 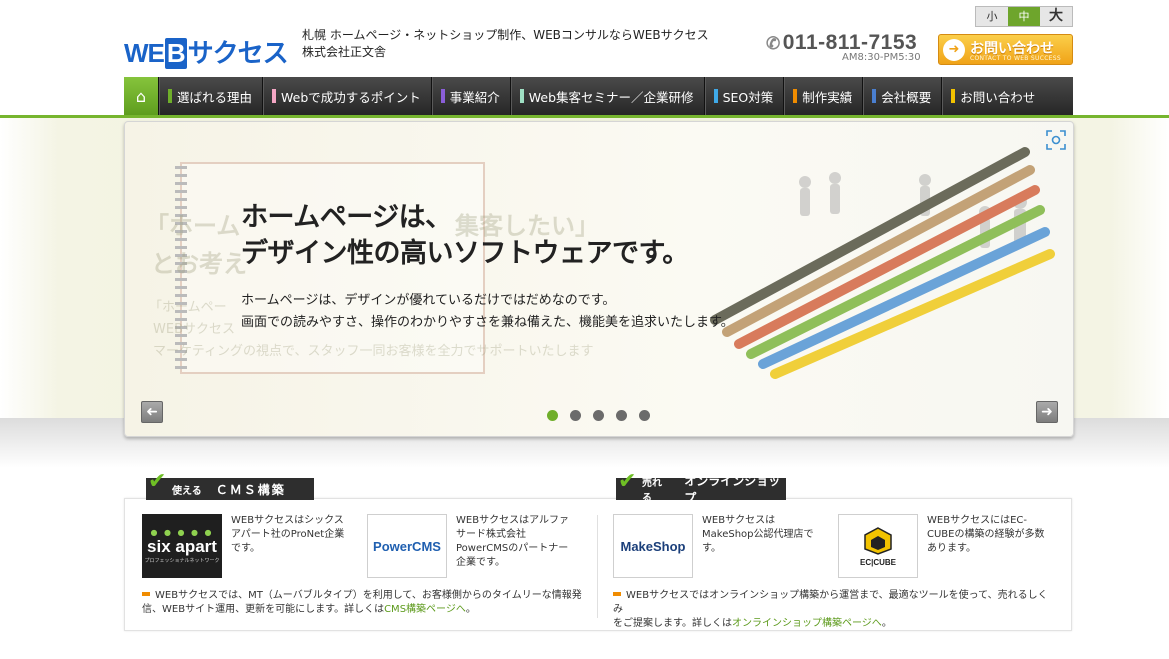 I want to click on font-size-switcher: 小 中 大, so click(x=1024, y=16).